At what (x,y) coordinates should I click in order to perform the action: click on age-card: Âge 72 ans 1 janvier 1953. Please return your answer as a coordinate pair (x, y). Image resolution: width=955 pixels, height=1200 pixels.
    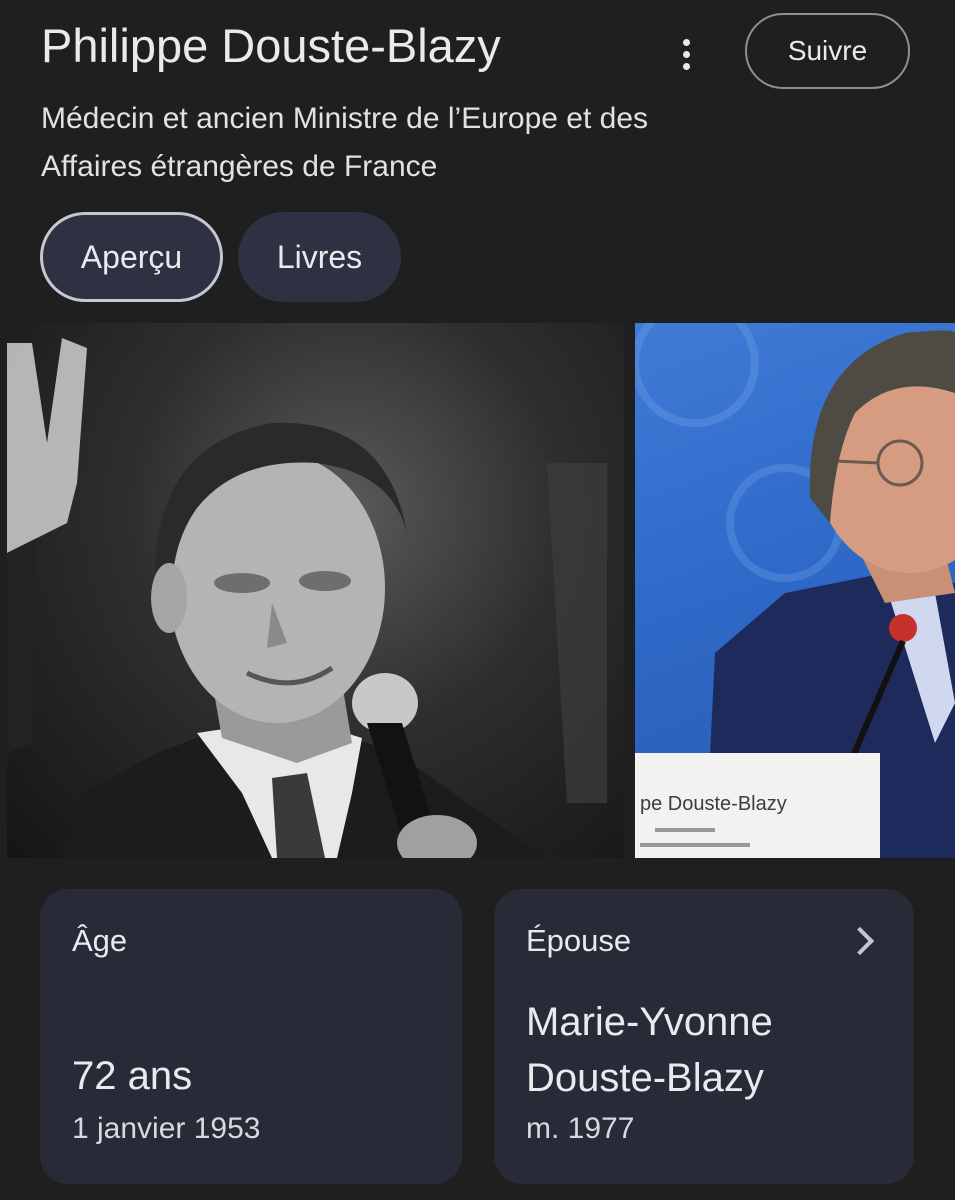
    Looking at the image, I should click on (251, 1036).